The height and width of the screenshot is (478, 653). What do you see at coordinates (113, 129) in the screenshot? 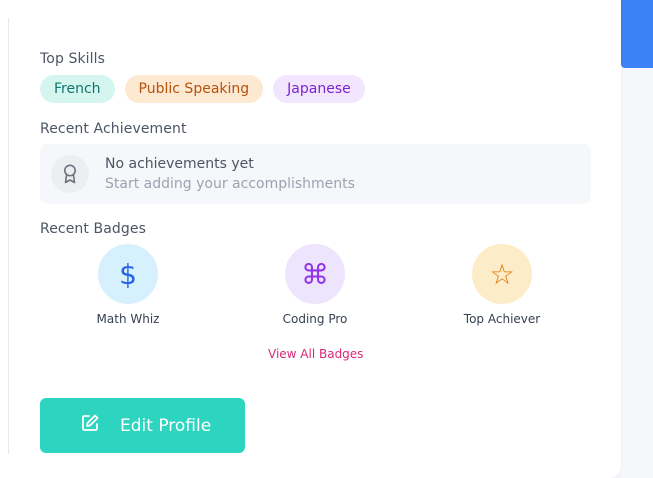
I see `recent-achievement-heading: Recent Achievement` at bounding box center [113, 129].